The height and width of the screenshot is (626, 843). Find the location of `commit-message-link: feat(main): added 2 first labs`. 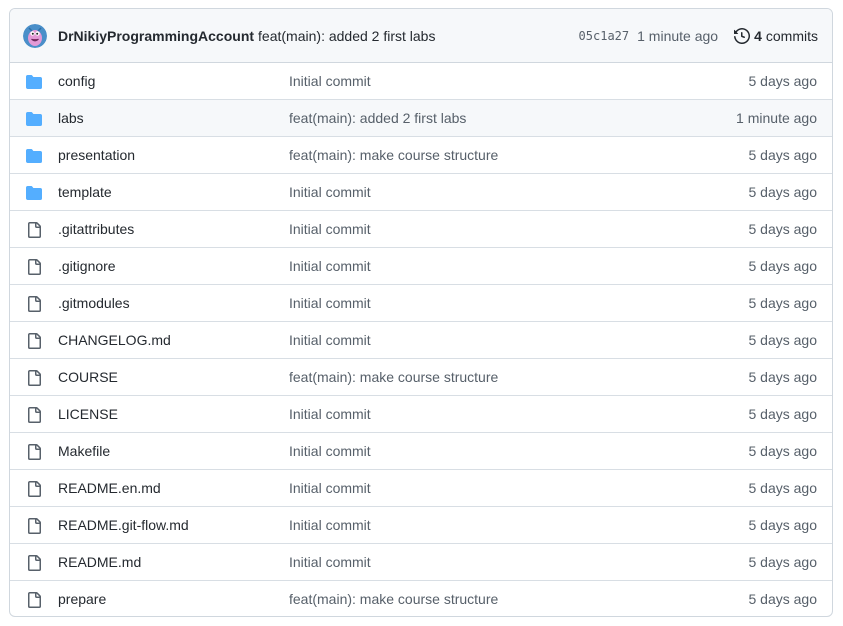

commit-message-link: feat(main): added 2 first labs is located at coordinates (346, 36).